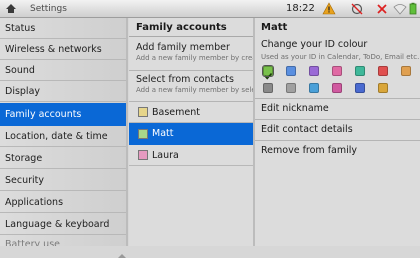 This screenshot has height=258, width=420. Describe the element at coordinates (63, 180) in the screenshot. I see `menu-item-security: Security` at that location.